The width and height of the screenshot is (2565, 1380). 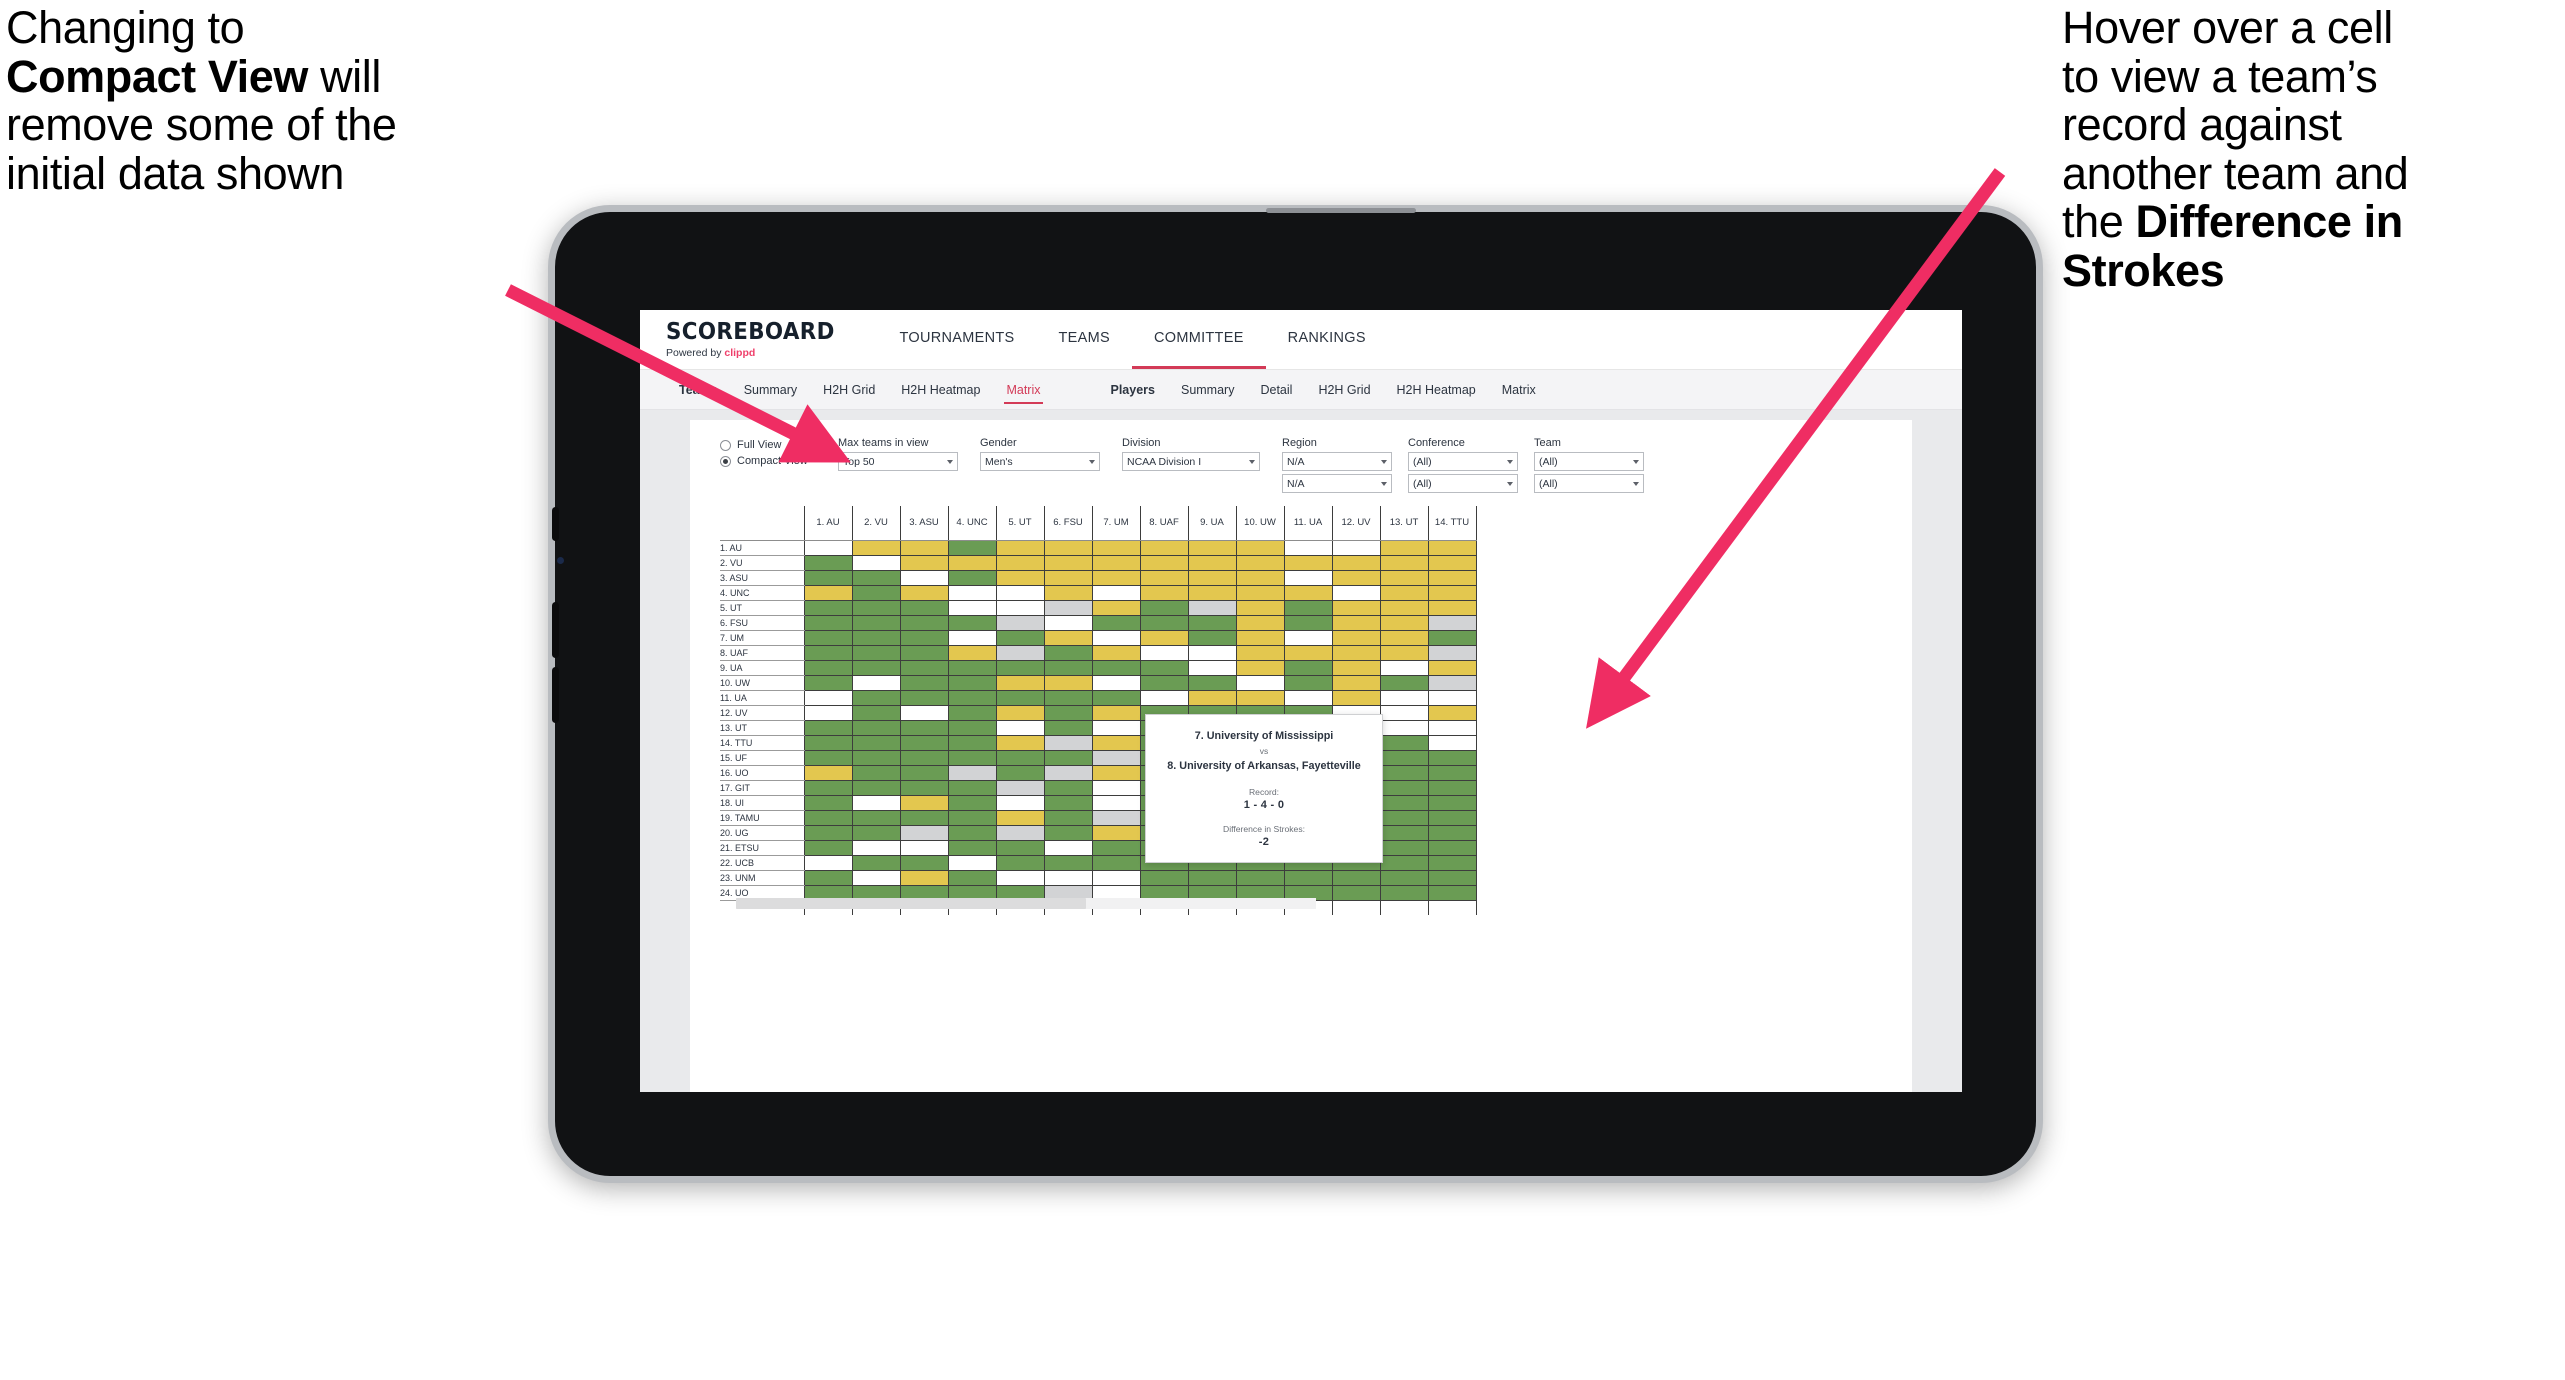 I want to click on matrix-cell-r22-c4, so click(x=972, y=863).